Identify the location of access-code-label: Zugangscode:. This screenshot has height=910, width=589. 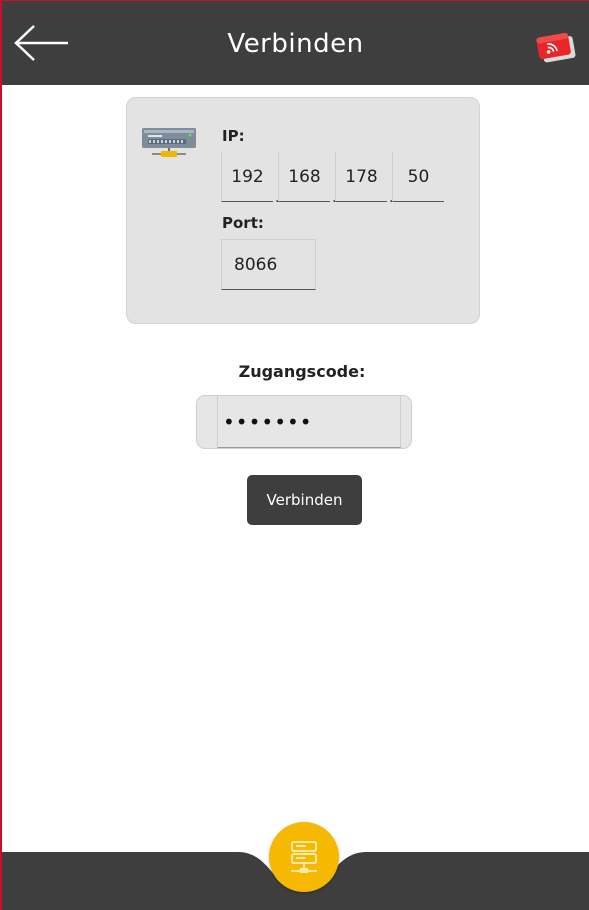
(302, 371).